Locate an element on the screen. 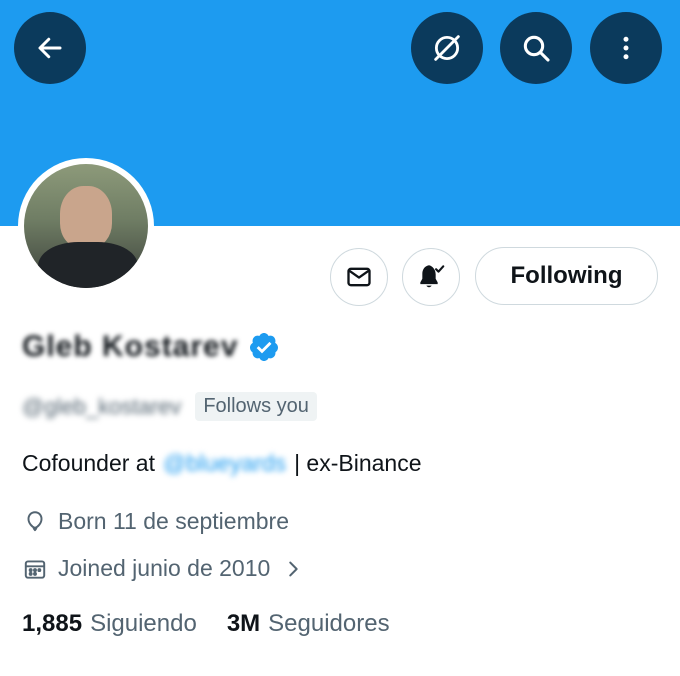 Image resolution: width=680 pixels, height=676 pixels. search-button is located at coordinates (536, 48).